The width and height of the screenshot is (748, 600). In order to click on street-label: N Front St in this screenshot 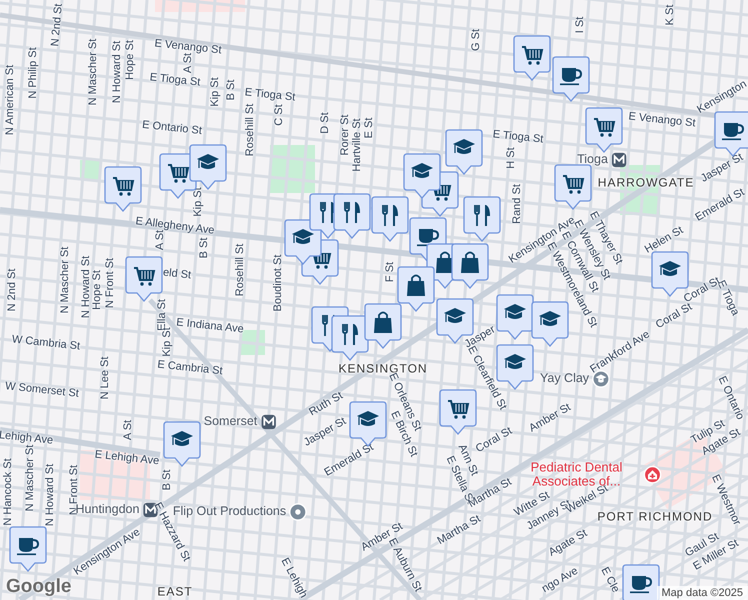, I will do `click(110, 283)`.